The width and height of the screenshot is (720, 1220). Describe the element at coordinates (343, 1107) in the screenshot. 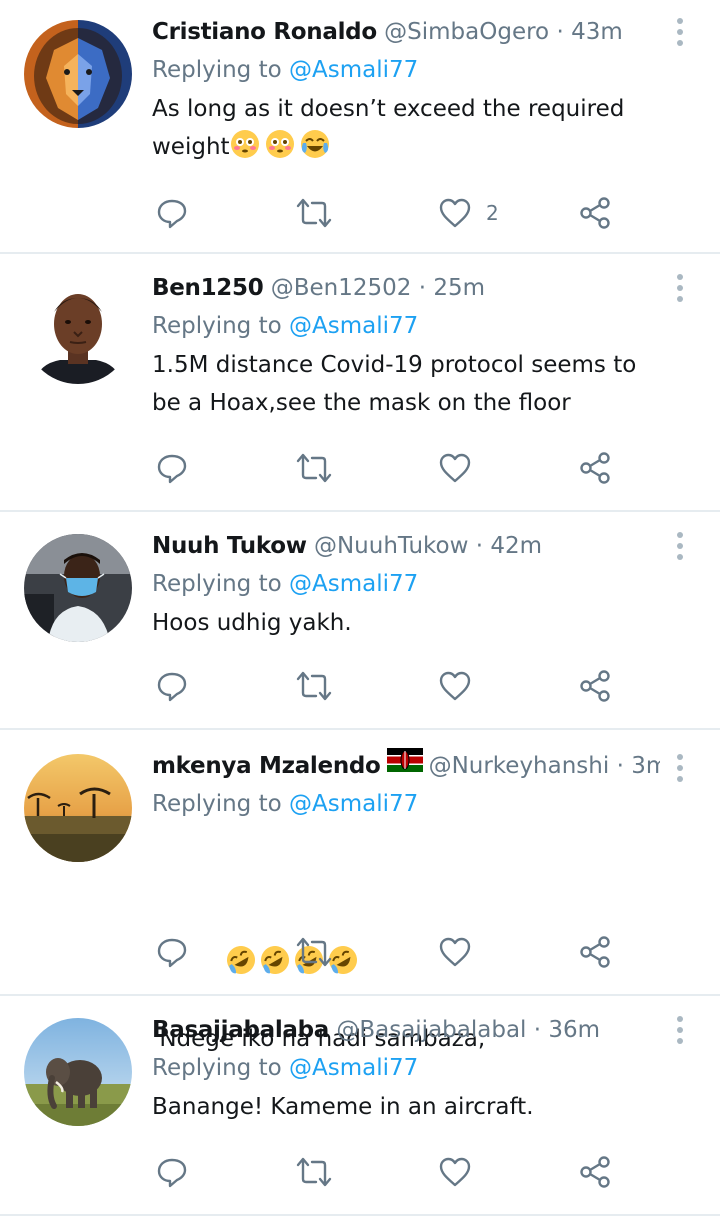

I see `tweet-text: Banange! Kameme in an aircraft.` at that location.